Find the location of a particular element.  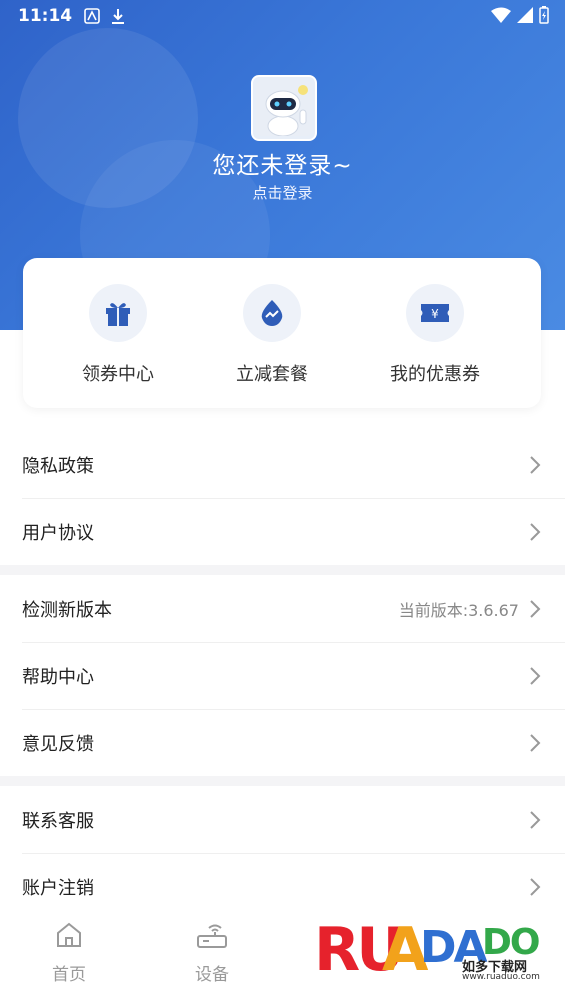

login-link: 点击登录 is located at coordinates (282, 192).